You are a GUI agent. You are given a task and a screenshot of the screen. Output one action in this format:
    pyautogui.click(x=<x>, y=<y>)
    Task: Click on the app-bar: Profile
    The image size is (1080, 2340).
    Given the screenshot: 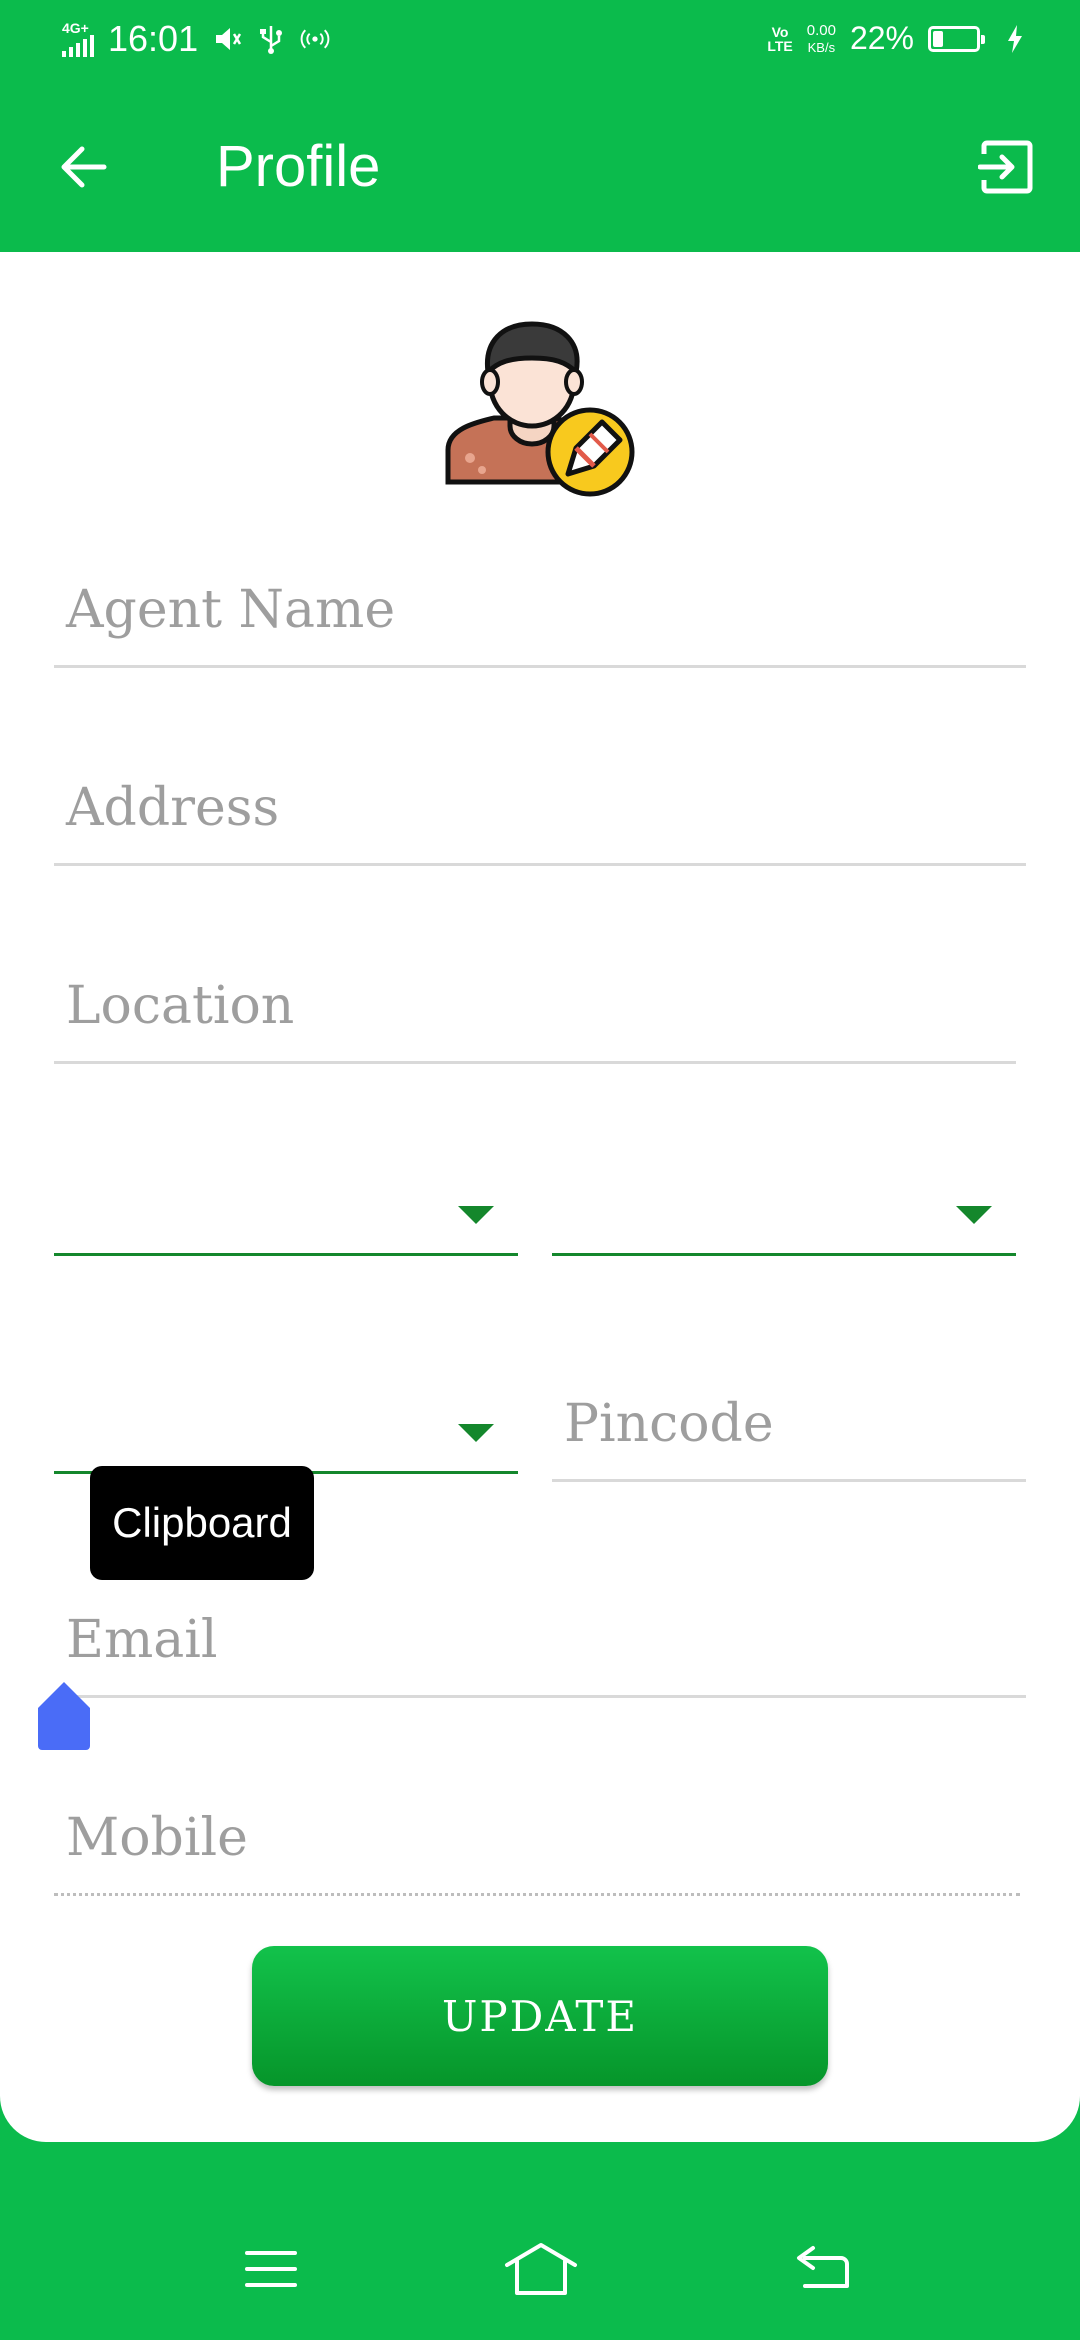 What is the action you would take?
    pyautogui.click(x=540, y=168)
    